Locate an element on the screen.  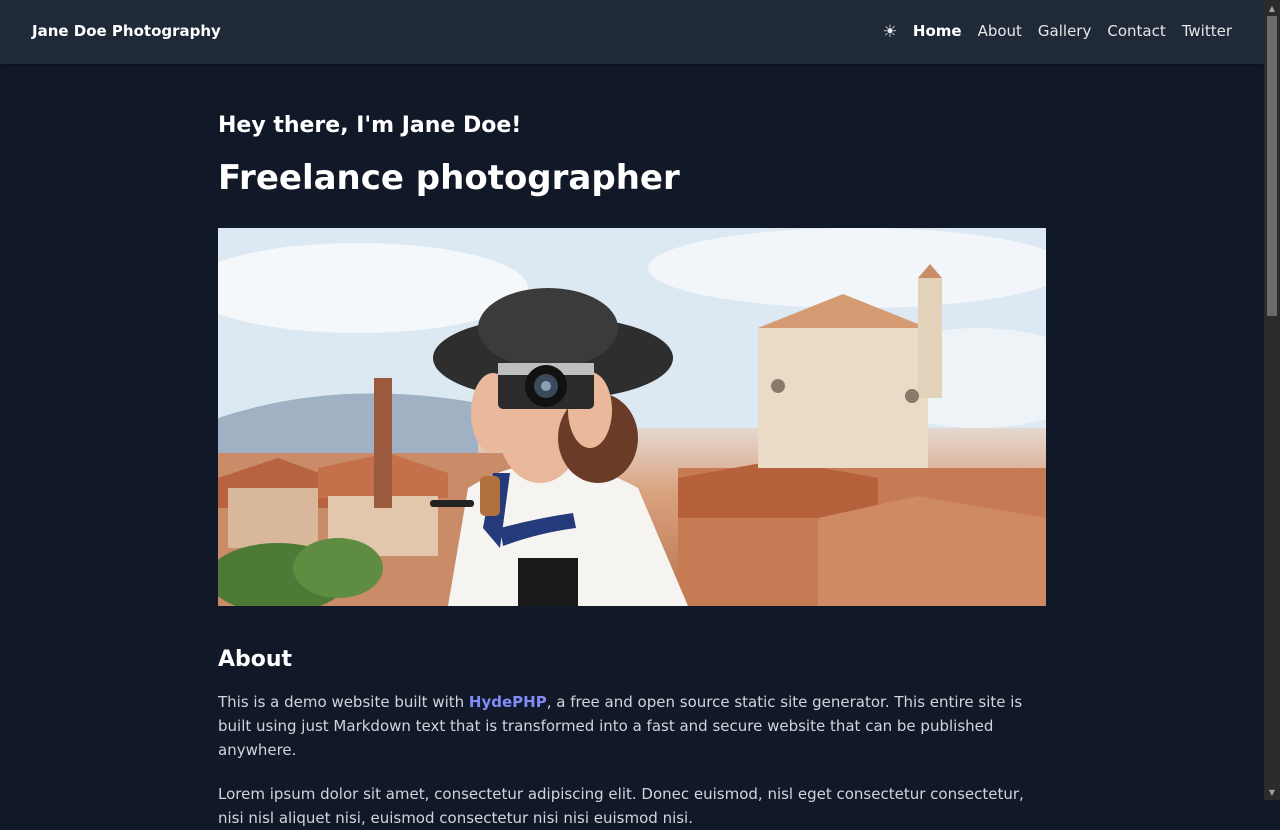
scroll-down-icon: ▼ is located at coordinates (1272, 792).